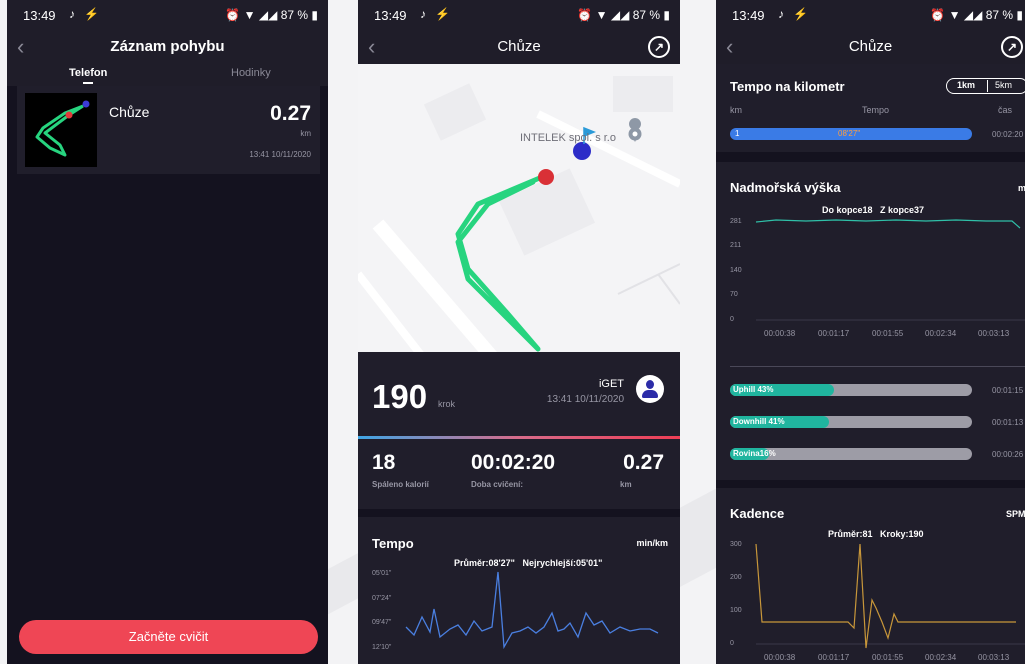 The height and width of the screenshot is (664, 1025). I want to click on page-title: Chůze, so click(519, 46).